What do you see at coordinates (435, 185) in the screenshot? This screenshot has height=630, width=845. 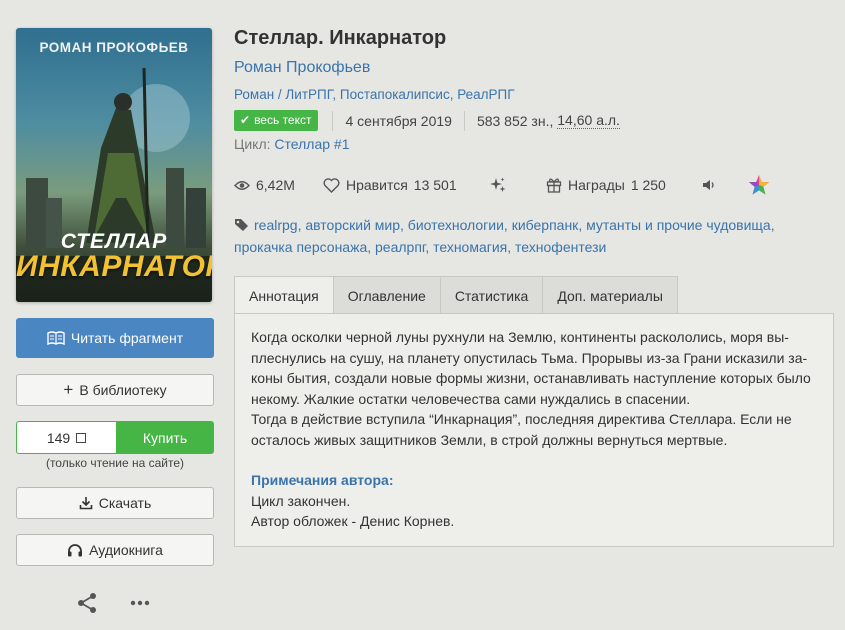 I see `likes-count: 13 501` at bounding box center [435, 185].